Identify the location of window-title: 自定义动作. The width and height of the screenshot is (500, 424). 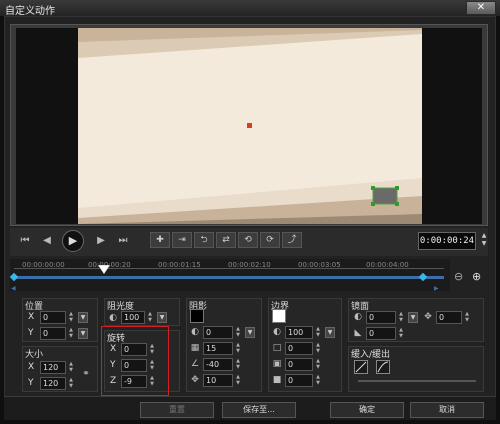
(30, 11).